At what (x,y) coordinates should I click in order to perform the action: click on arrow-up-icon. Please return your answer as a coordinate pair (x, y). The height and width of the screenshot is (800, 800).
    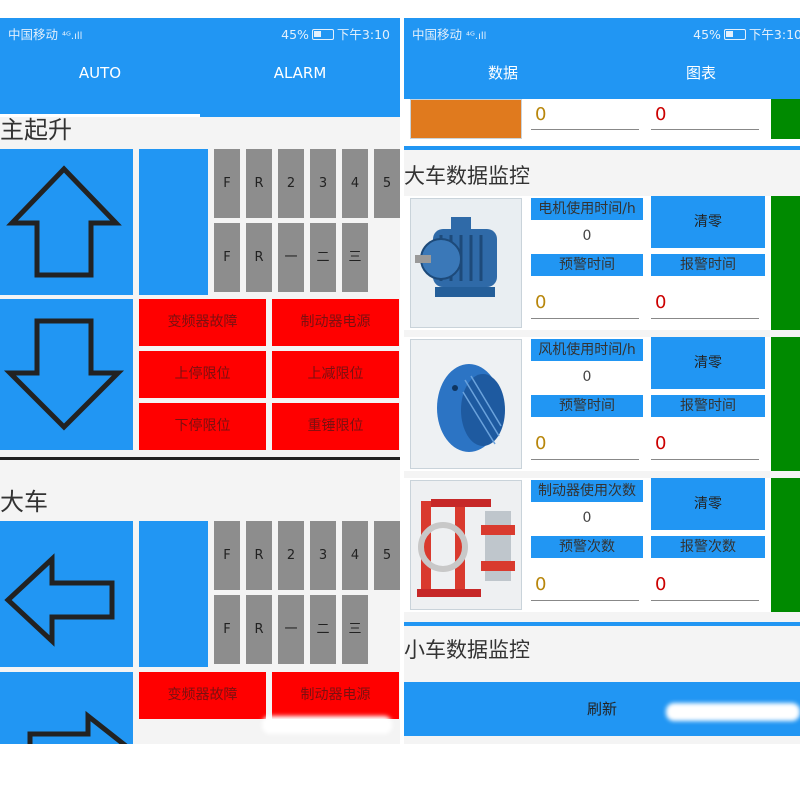
    Looking at the image, I should click on (64, 221).